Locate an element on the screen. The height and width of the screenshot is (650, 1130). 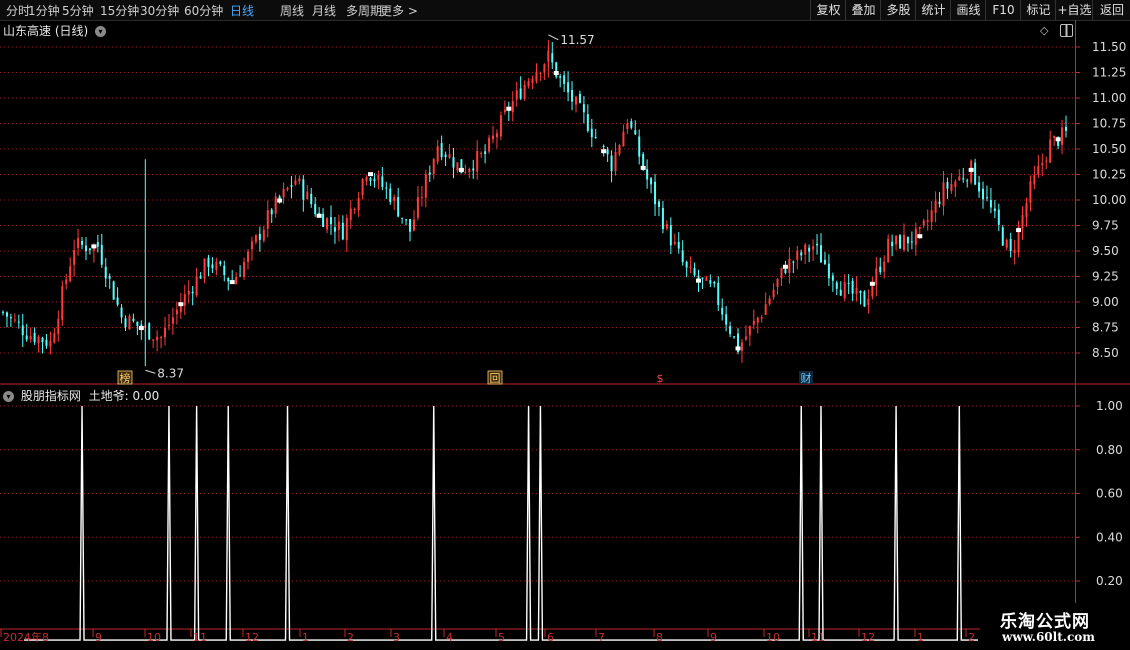
period-tab-9: 多周期 is located at coordinates (364, 10).